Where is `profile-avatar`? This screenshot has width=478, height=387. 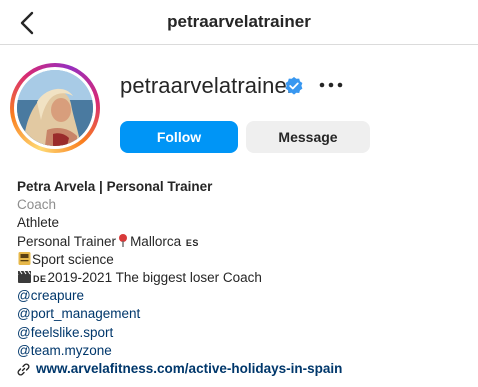
profile-avatar is located at coordinates (55, 108).